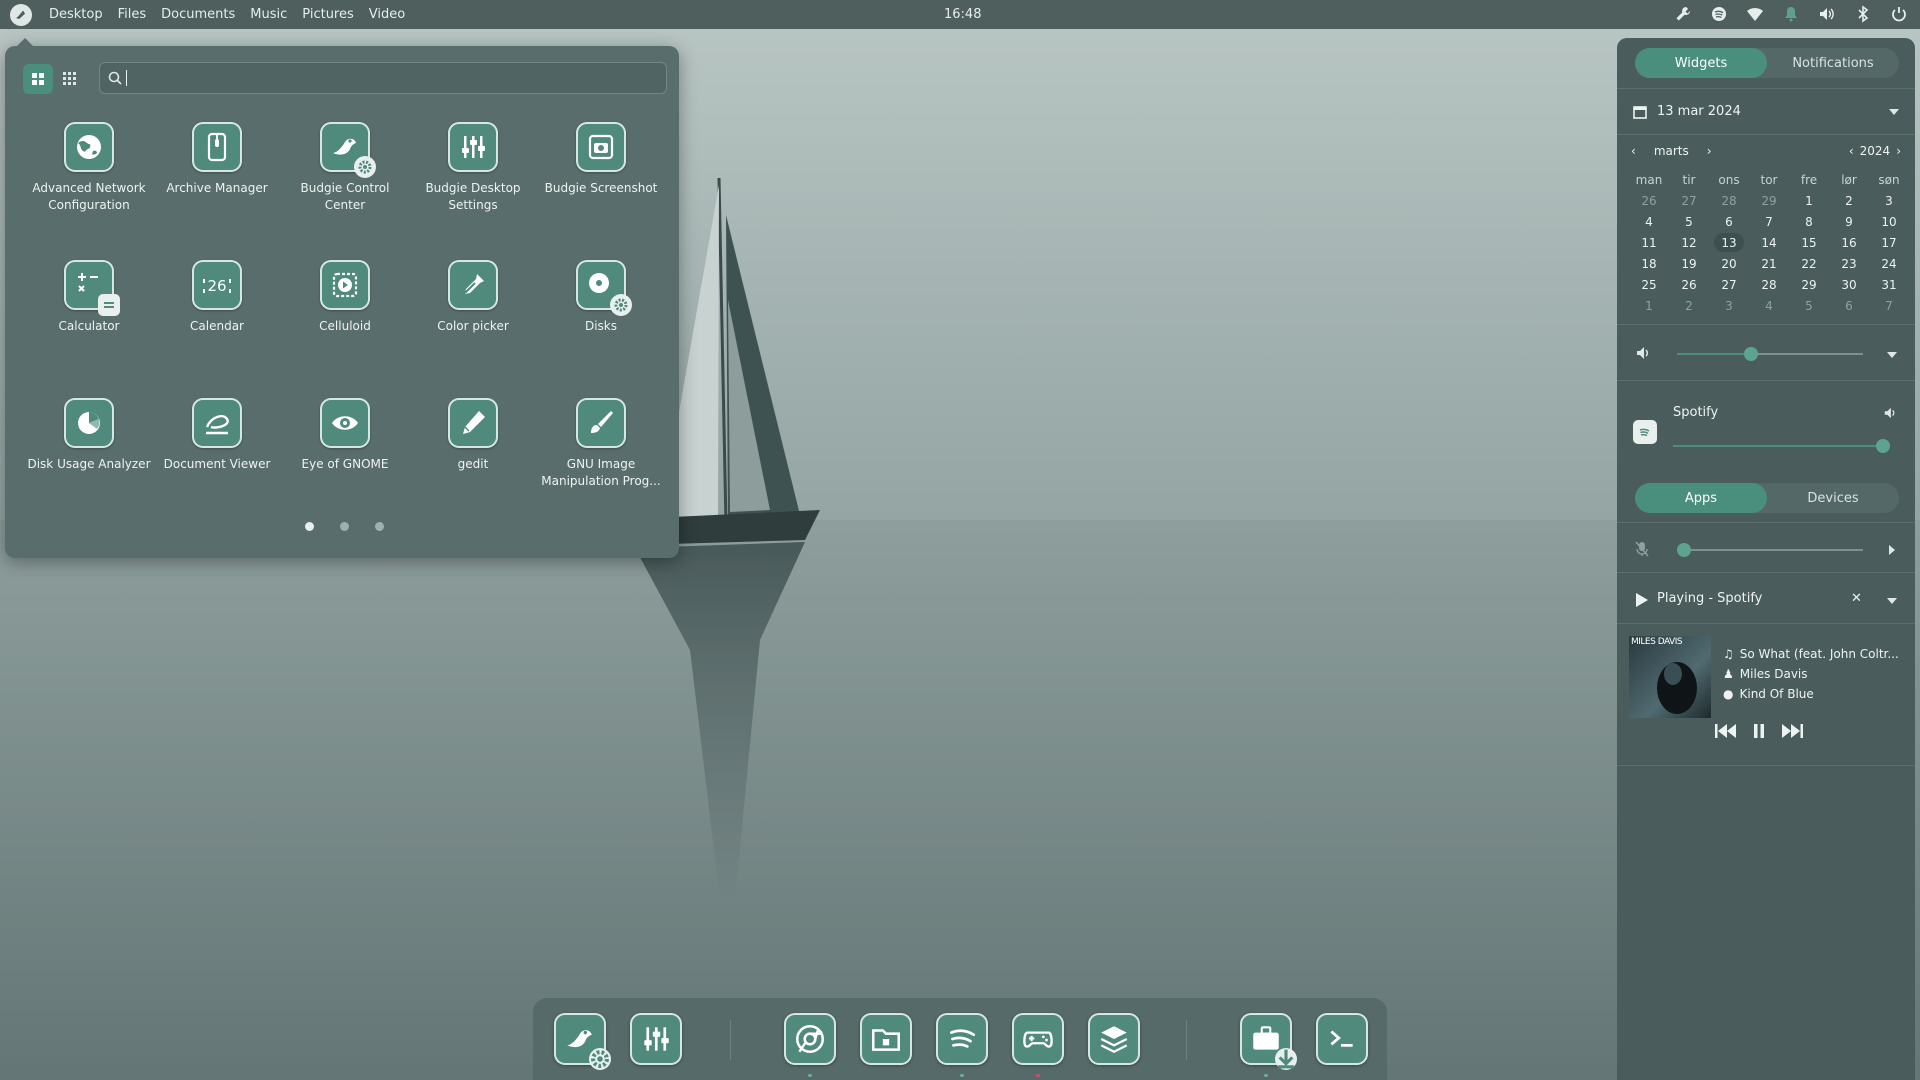 The width and height of the screenshot is (1920, 1080). I want to click on app-budgie-screenshot: Budgie Screenshot, so click(601, 180).